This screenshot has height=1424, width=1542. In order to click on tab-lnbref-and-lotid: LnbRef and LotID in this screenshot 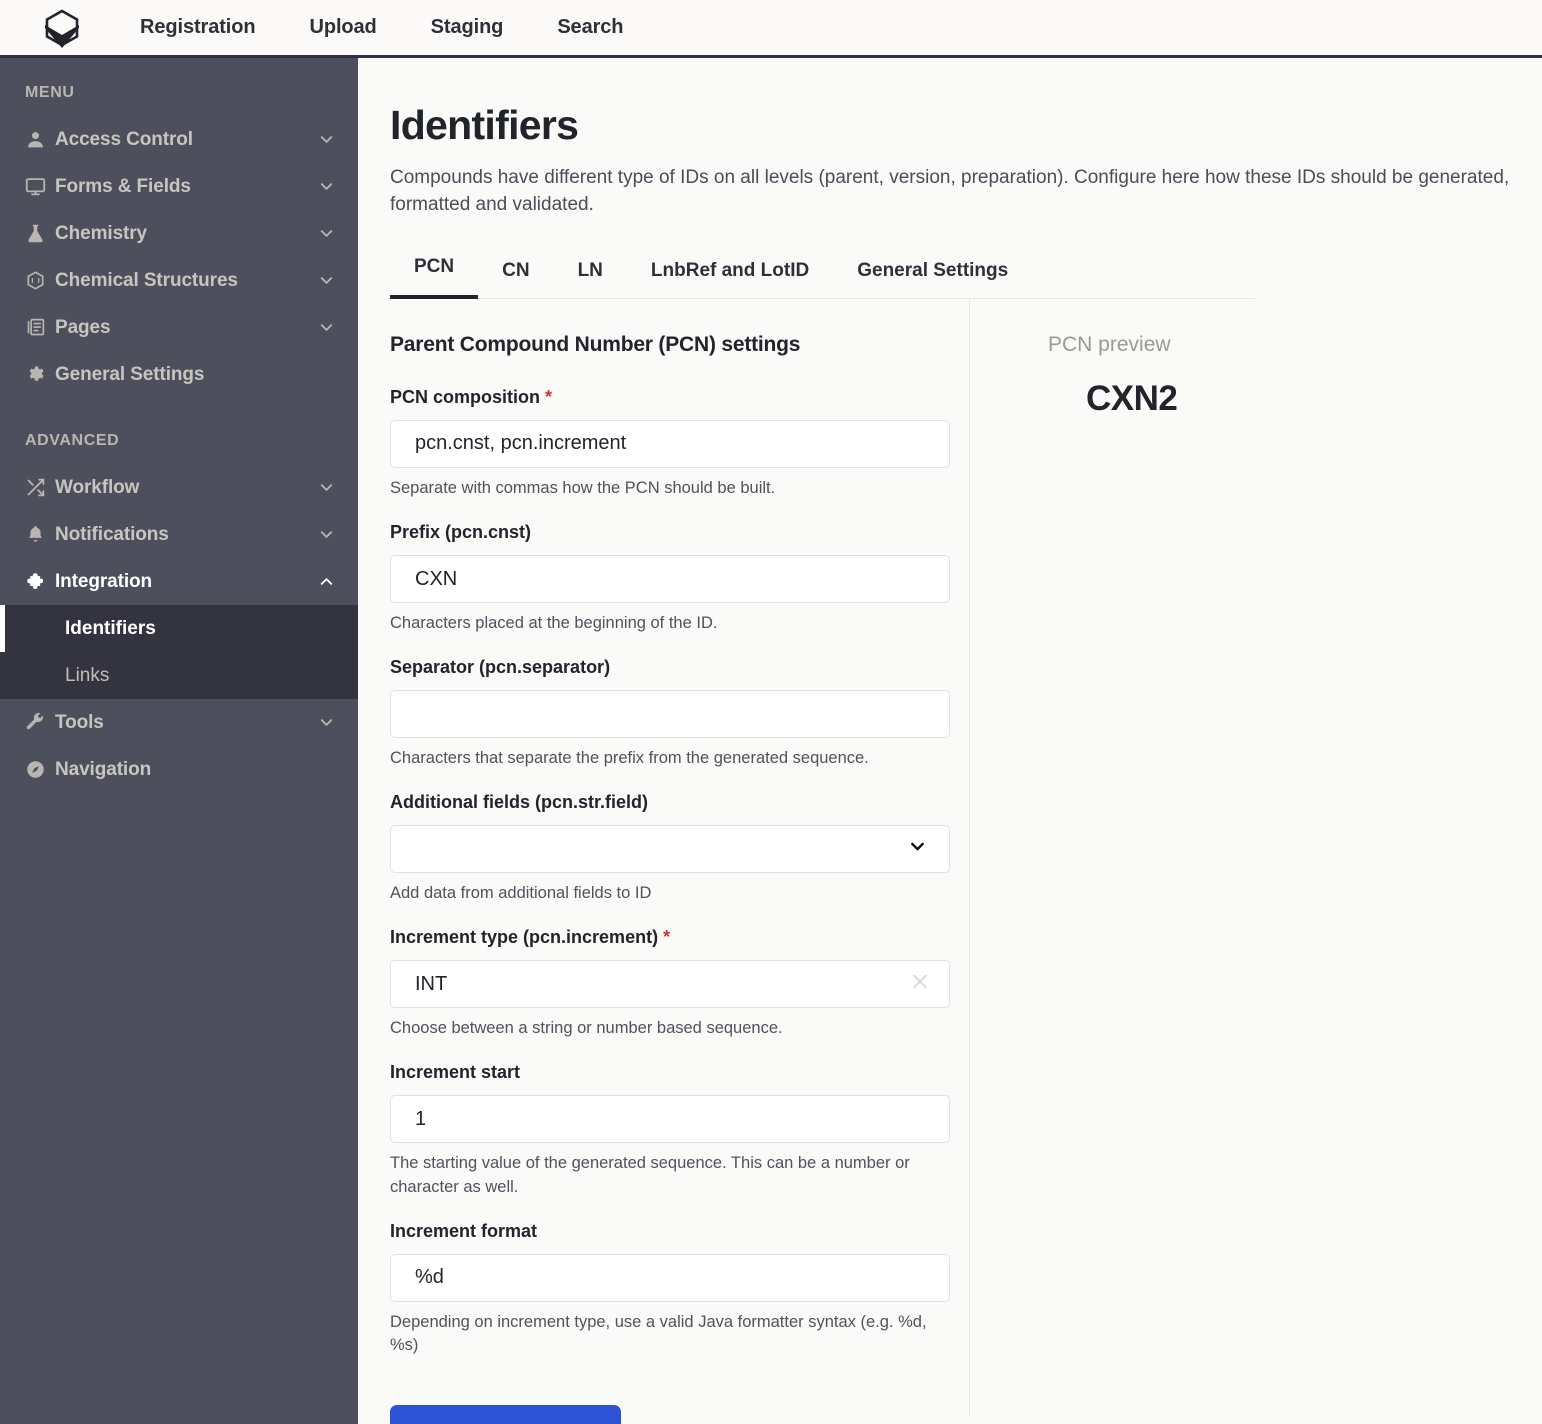, I will do `click(730, 279)`.